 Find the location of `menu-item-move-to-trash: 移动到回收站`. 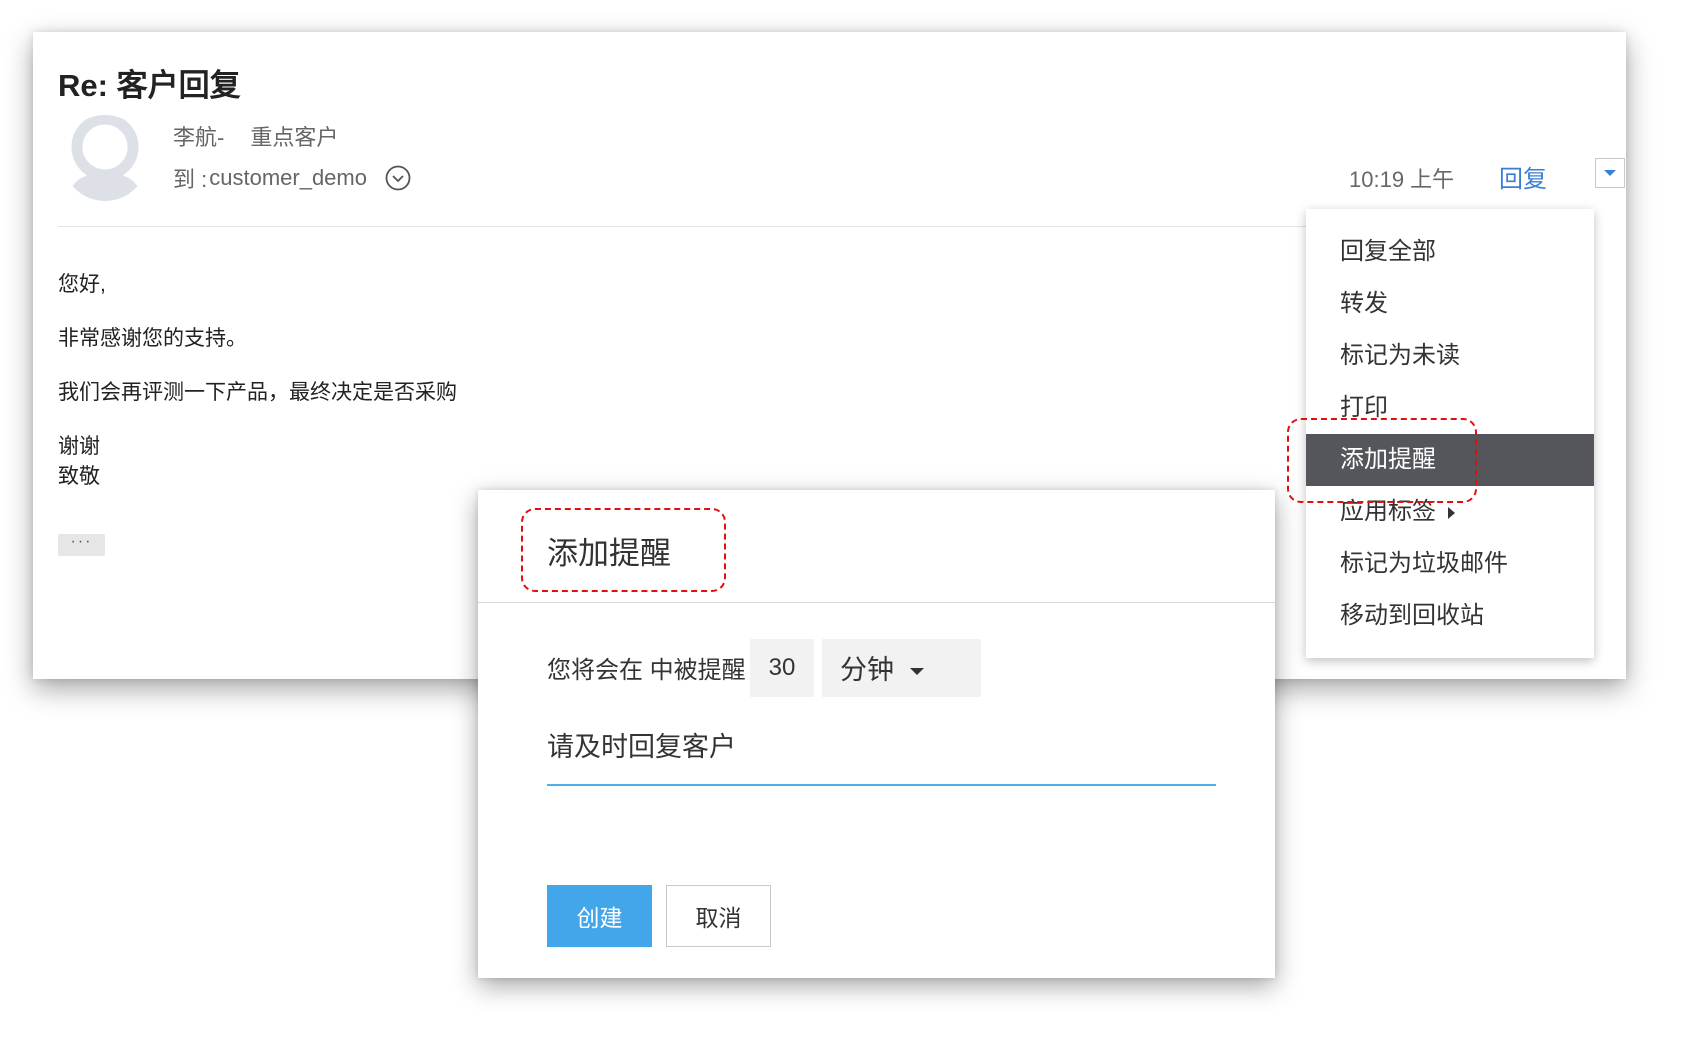

menu-item-move-to-trash: 移动到回收站 is located at coordinates (1450, 616).